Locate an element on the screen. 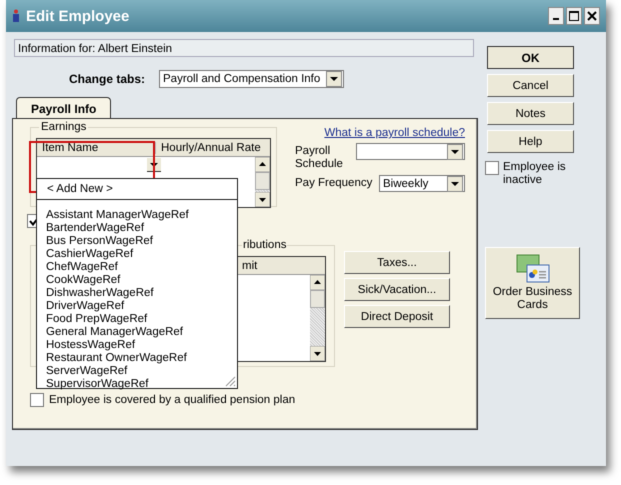 The image size is (621, 485). list-item: BartenderWageRef is located at coordinates (141, 228).